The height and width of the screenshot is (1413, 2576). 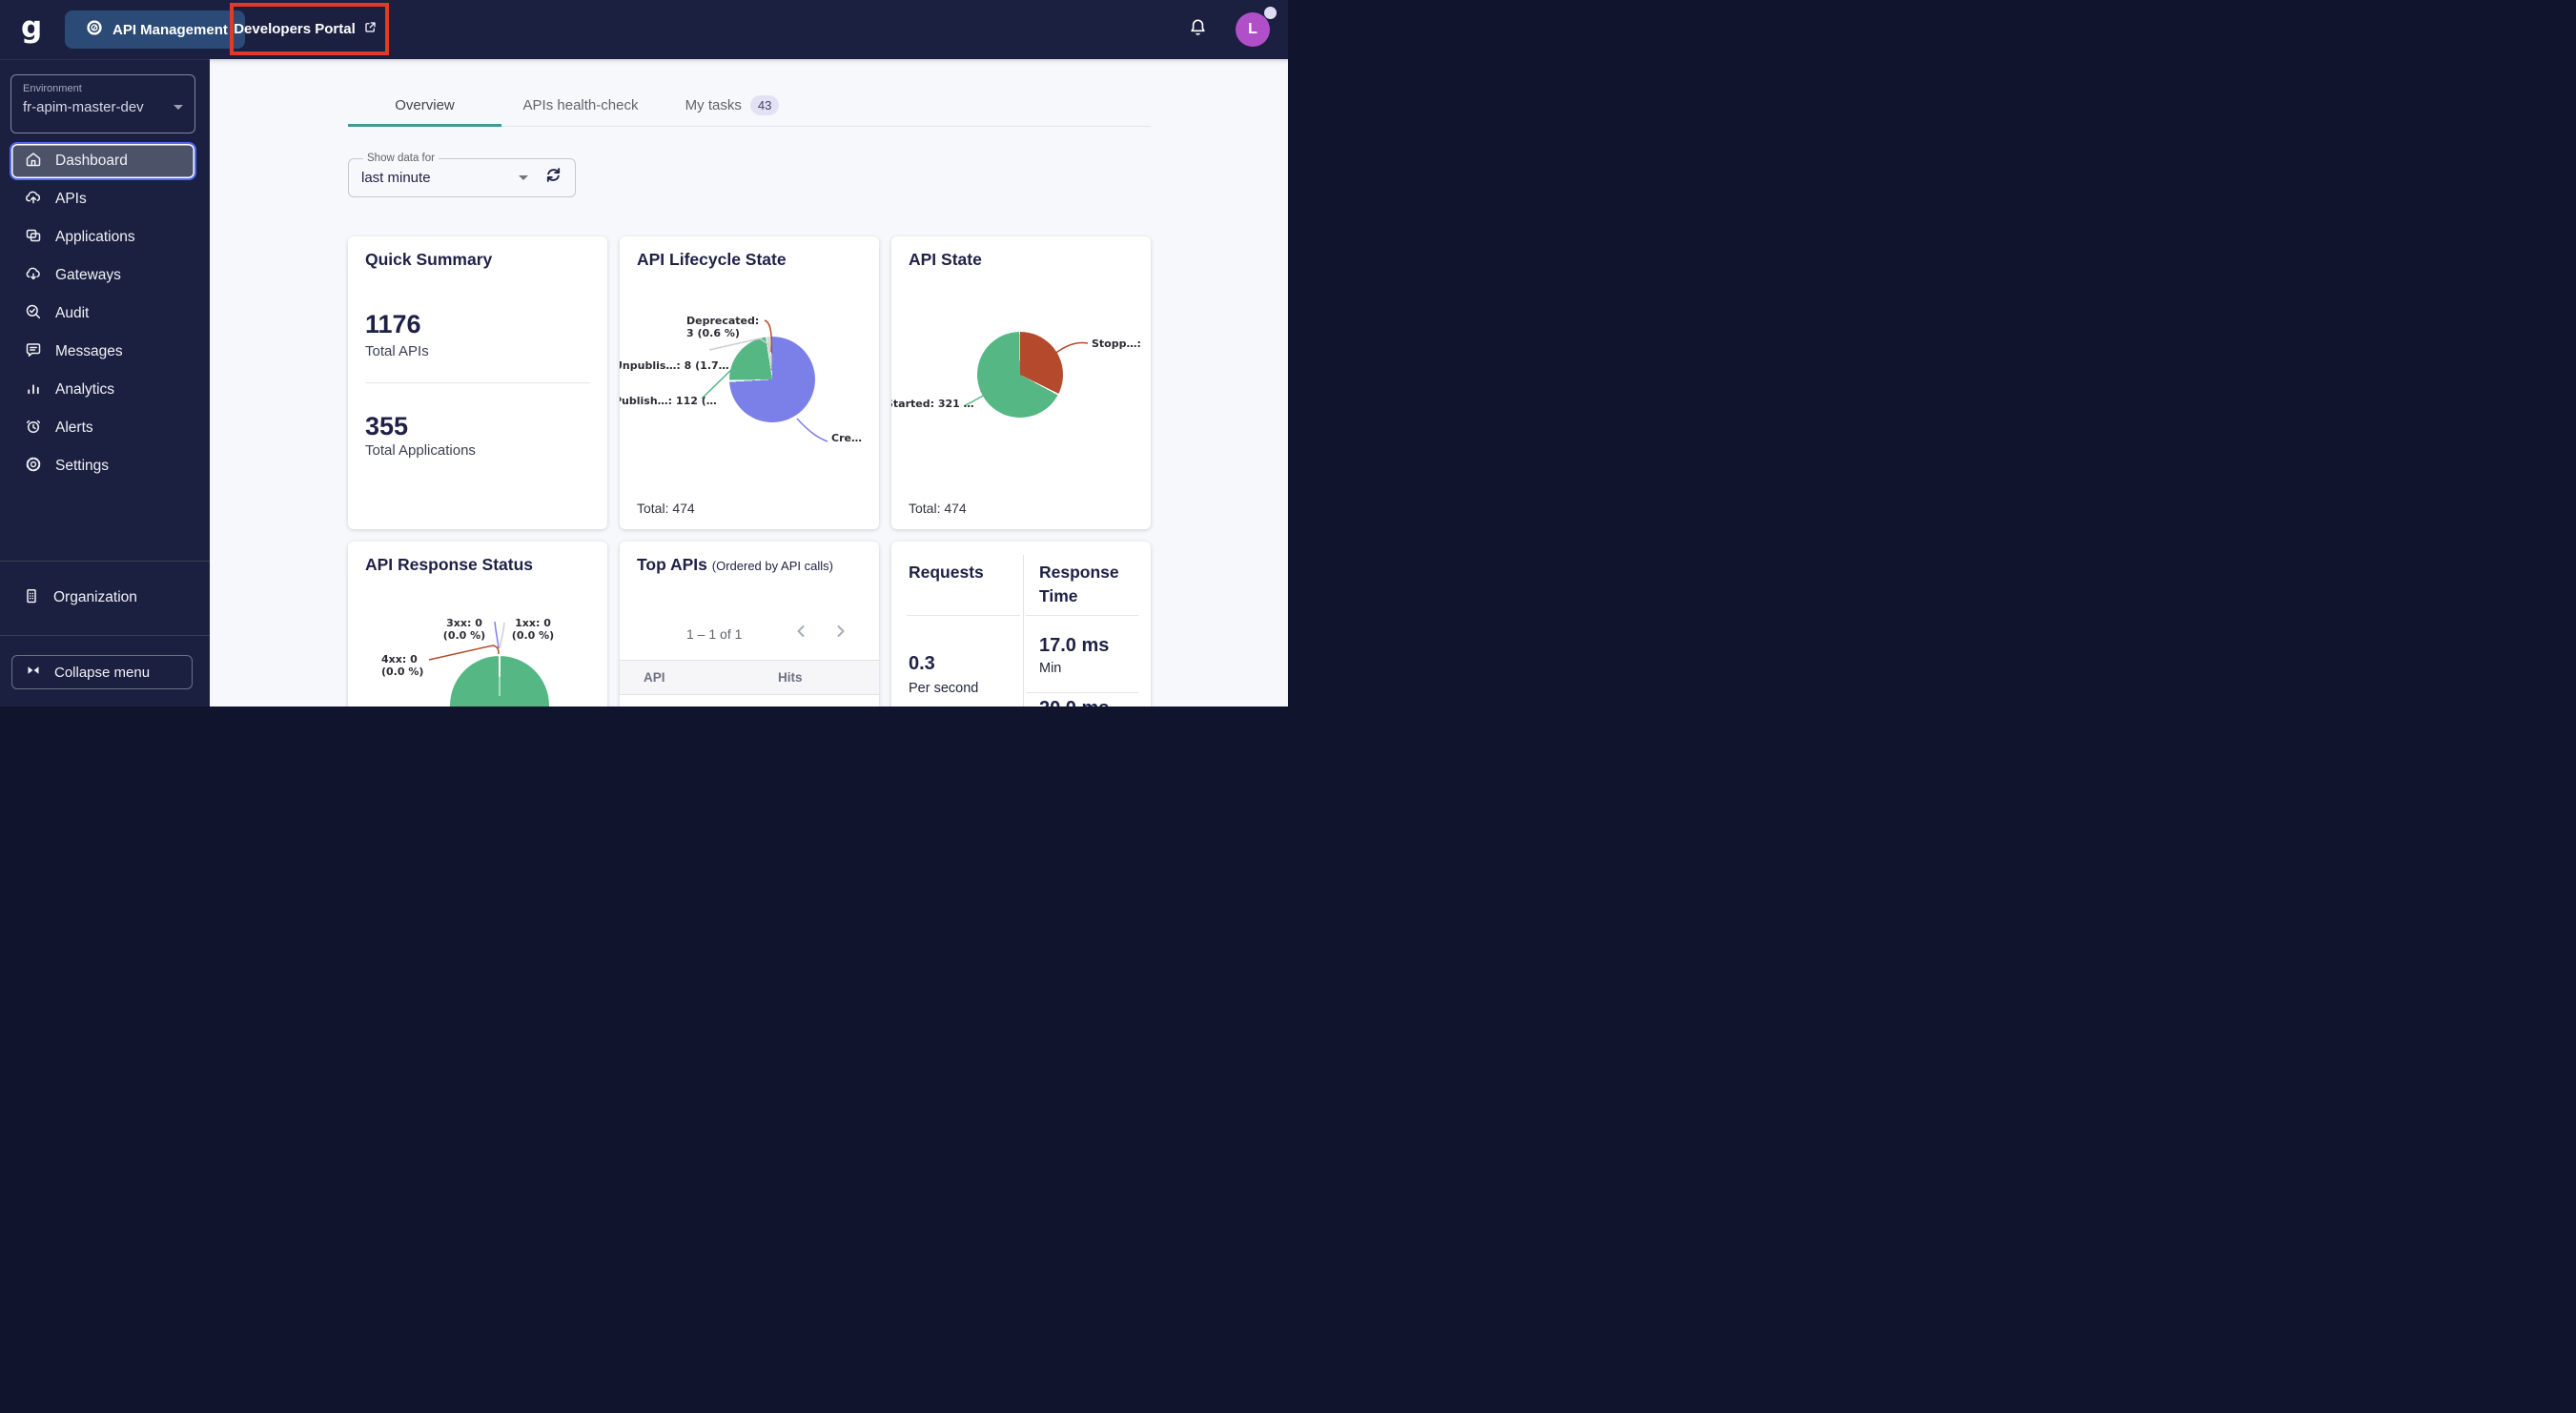 I want to click on applications-icon, so click(x=33, y=238).